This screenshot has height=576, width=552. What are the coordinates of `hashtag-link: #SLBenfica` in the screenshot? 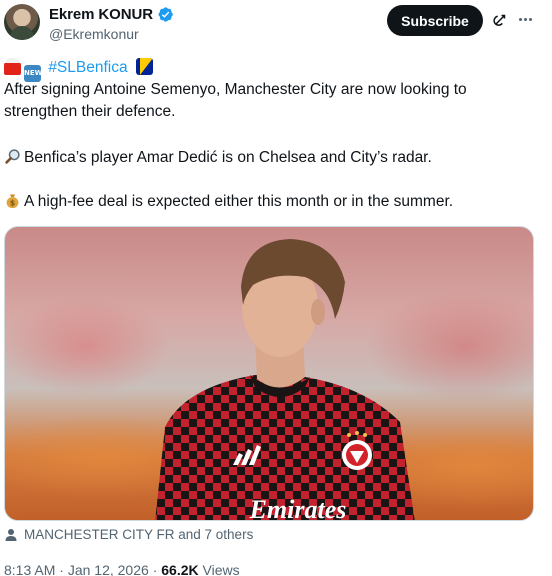 It's located at (87, 67).